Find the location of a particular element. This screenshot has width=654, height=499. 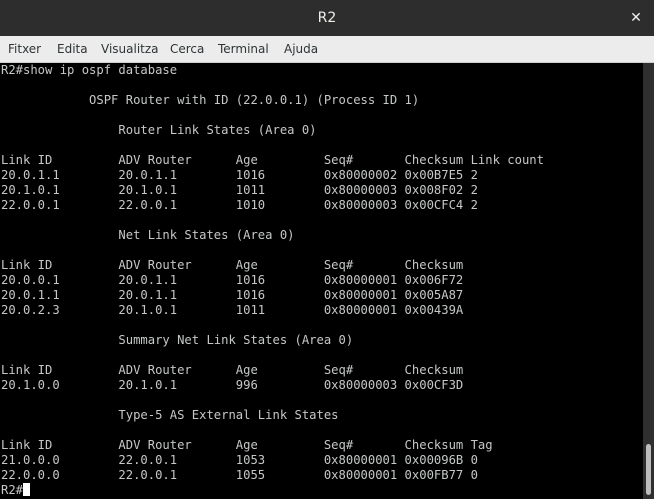

menu-edita: Edita is located at coordinates (72, 49).